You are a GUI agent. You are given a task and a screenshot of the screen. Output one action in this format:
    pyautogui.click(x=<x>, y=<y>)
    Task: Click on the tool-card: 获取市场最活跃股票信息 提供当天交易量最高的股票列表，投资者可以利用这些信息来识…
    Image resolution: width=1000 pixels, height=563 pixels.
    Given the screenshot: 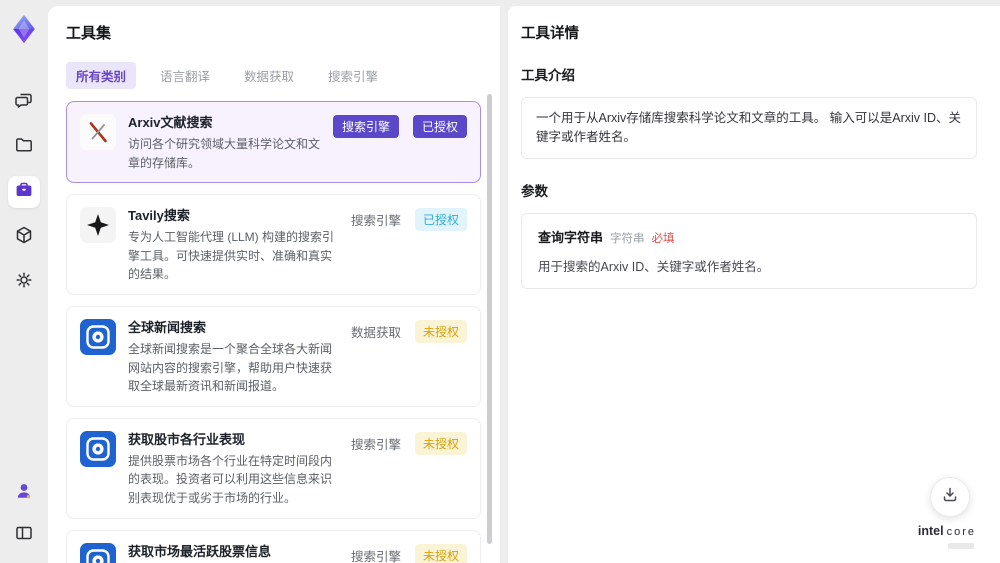 What is the action you would take?
    pyautogui.click(x=273, y=546)
    